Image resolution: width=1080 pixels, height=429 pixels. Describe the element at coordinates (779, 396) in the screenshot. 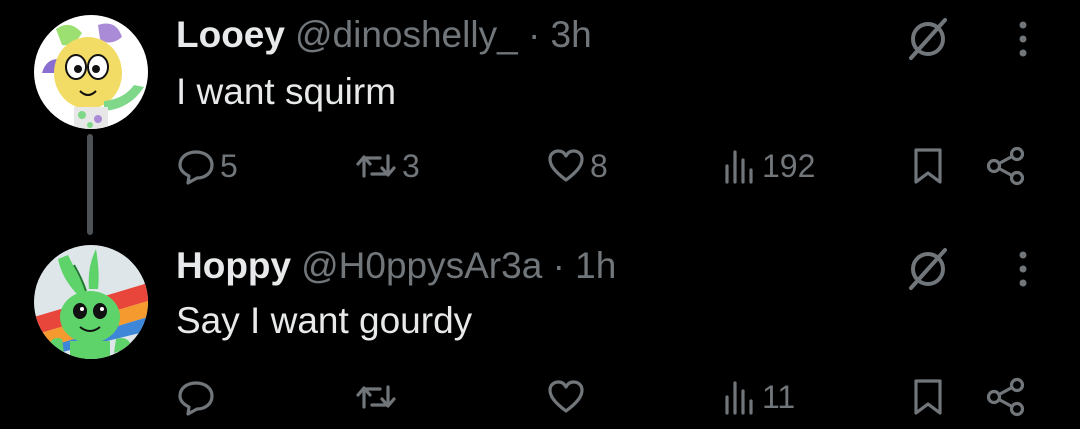

I see `views-count: 11` at that location.